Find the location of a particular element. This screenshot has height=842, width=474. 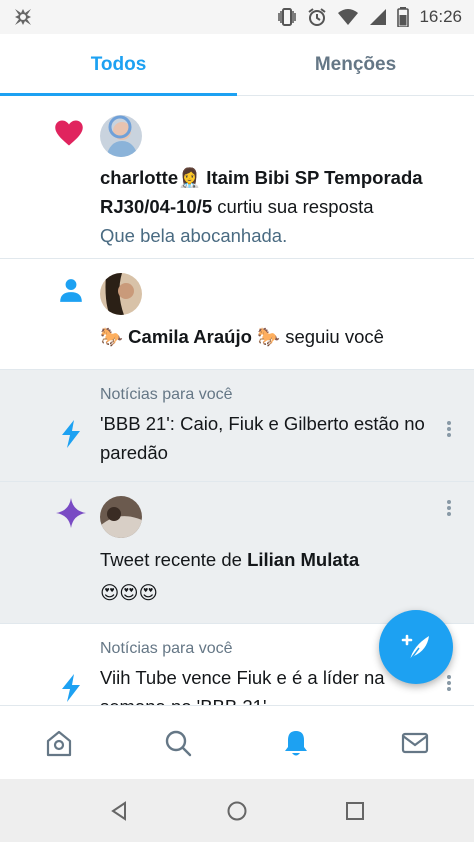

system-navigation-bar is located at coordinates (237, 810).